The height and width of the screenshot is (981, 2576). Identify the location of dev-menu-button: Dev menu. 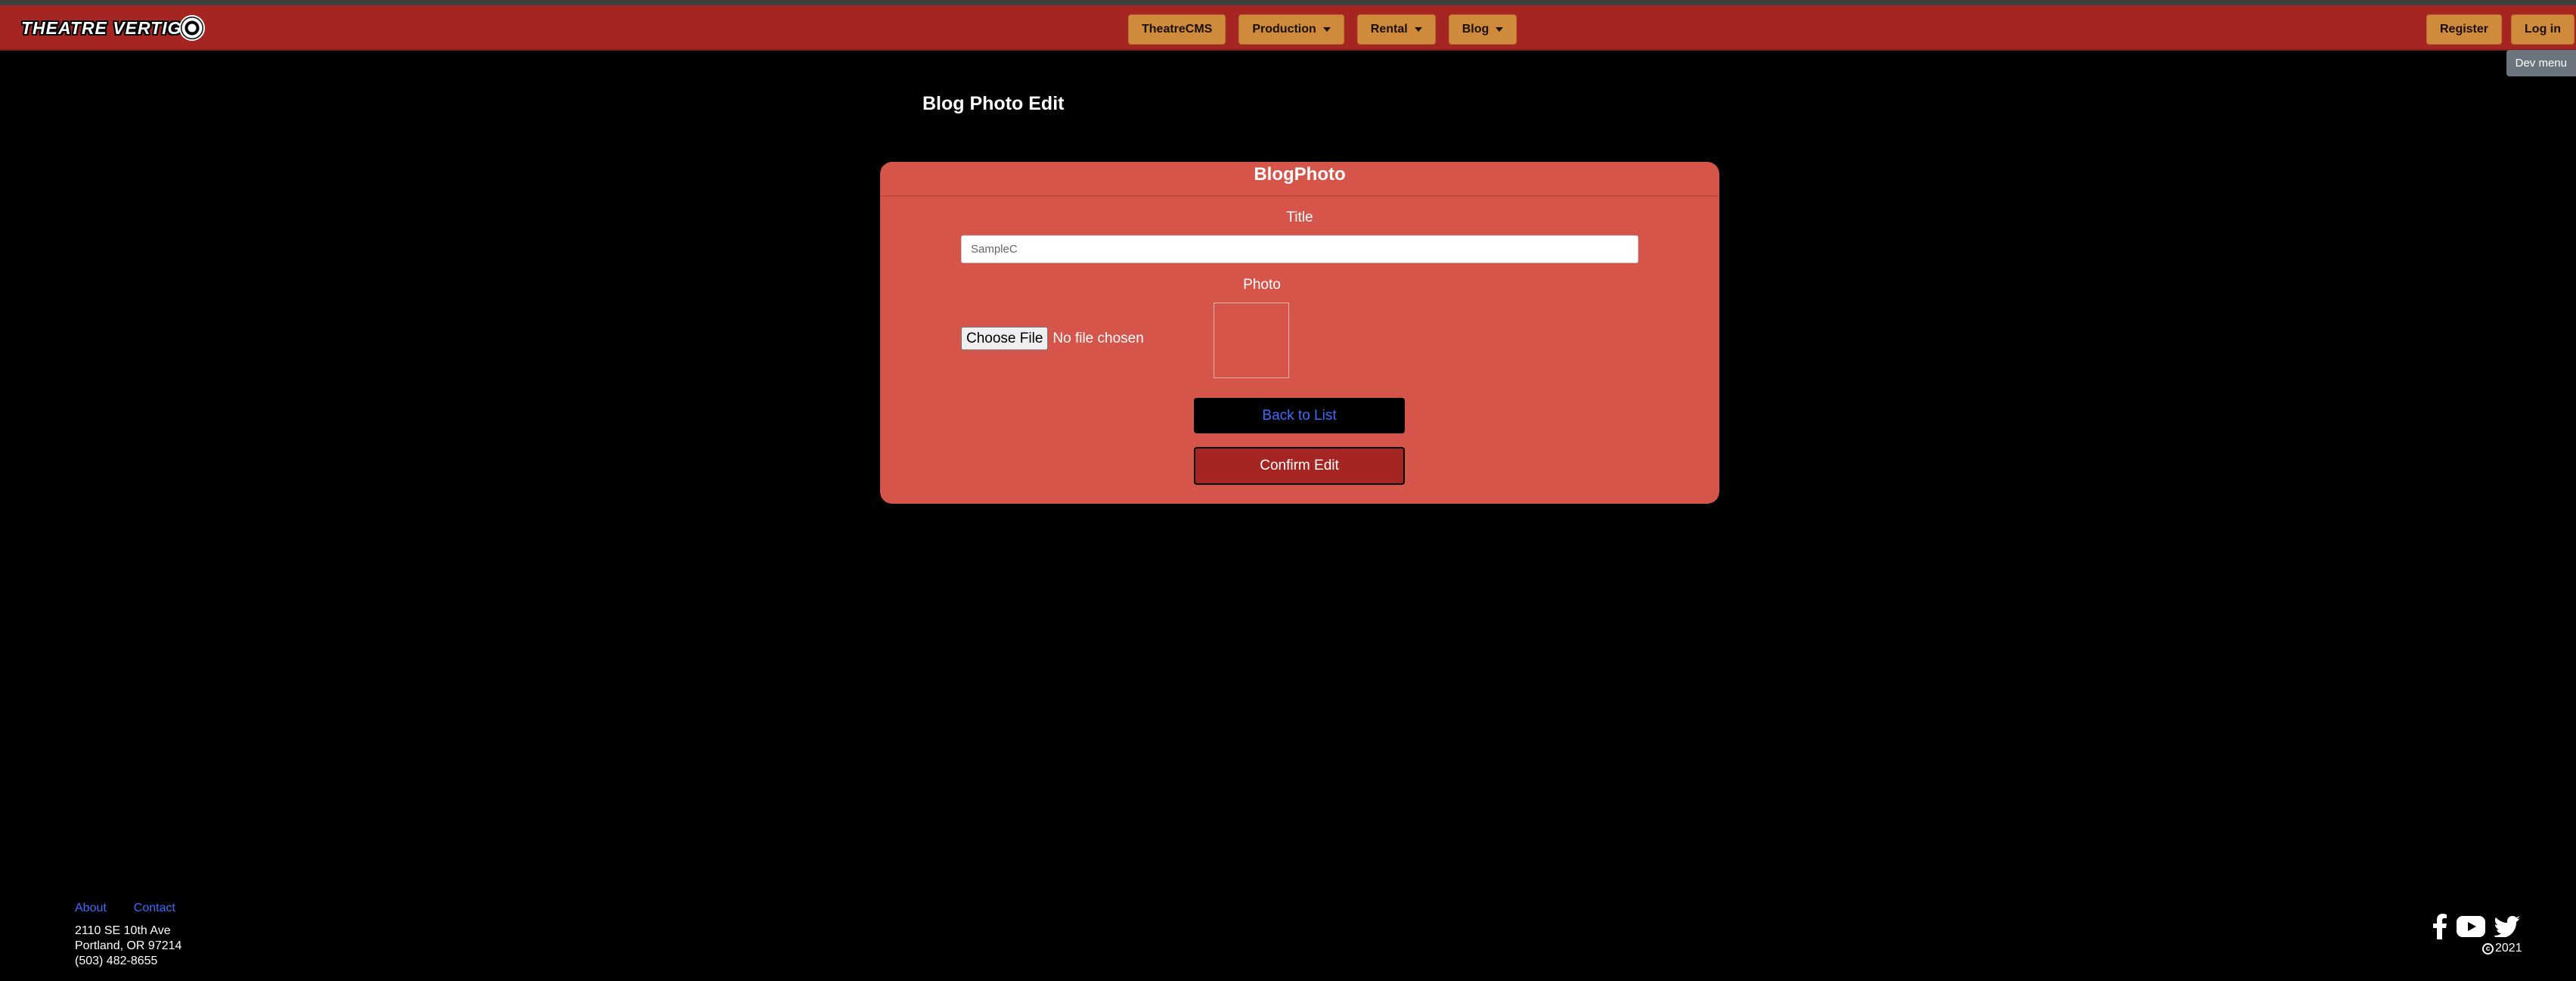
(2541, 63).